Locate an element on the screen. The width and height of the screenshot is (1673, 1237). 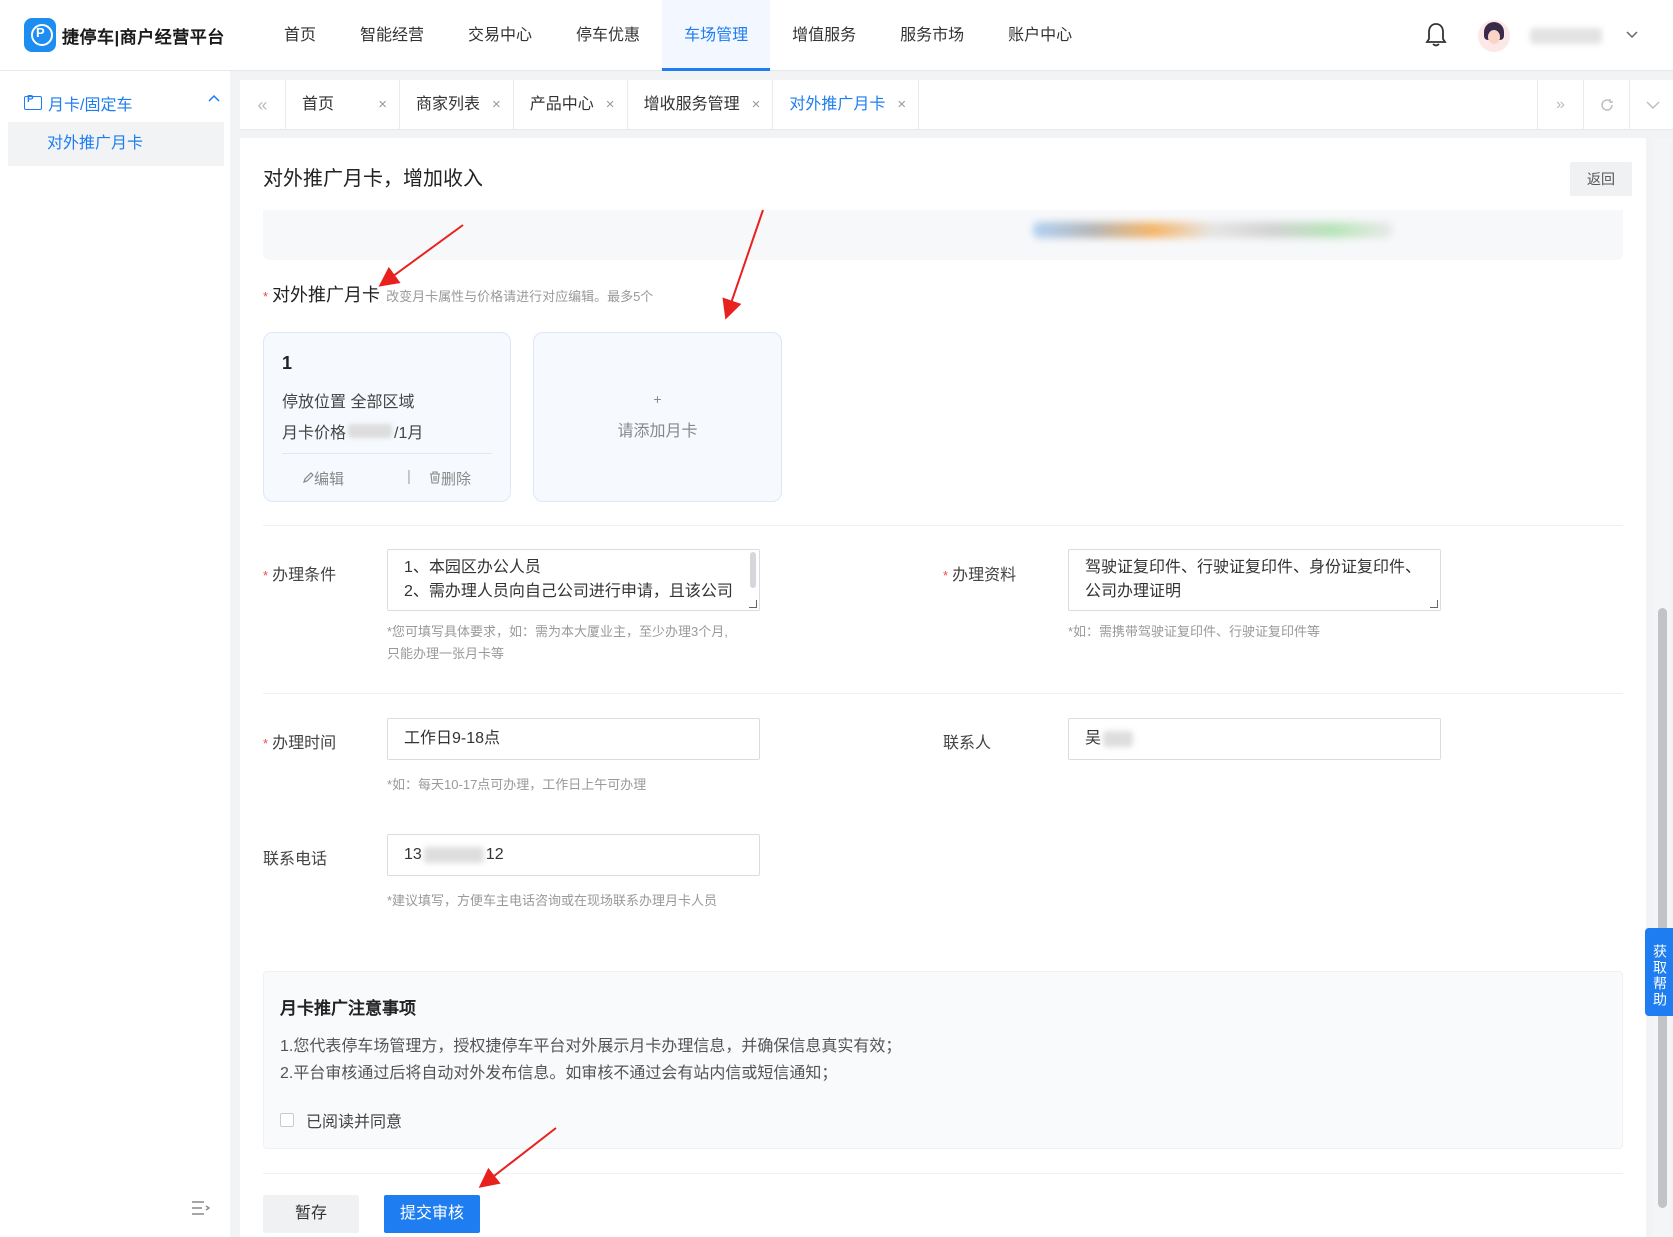
agree-checkbox is located at coordinates (287, 1120).